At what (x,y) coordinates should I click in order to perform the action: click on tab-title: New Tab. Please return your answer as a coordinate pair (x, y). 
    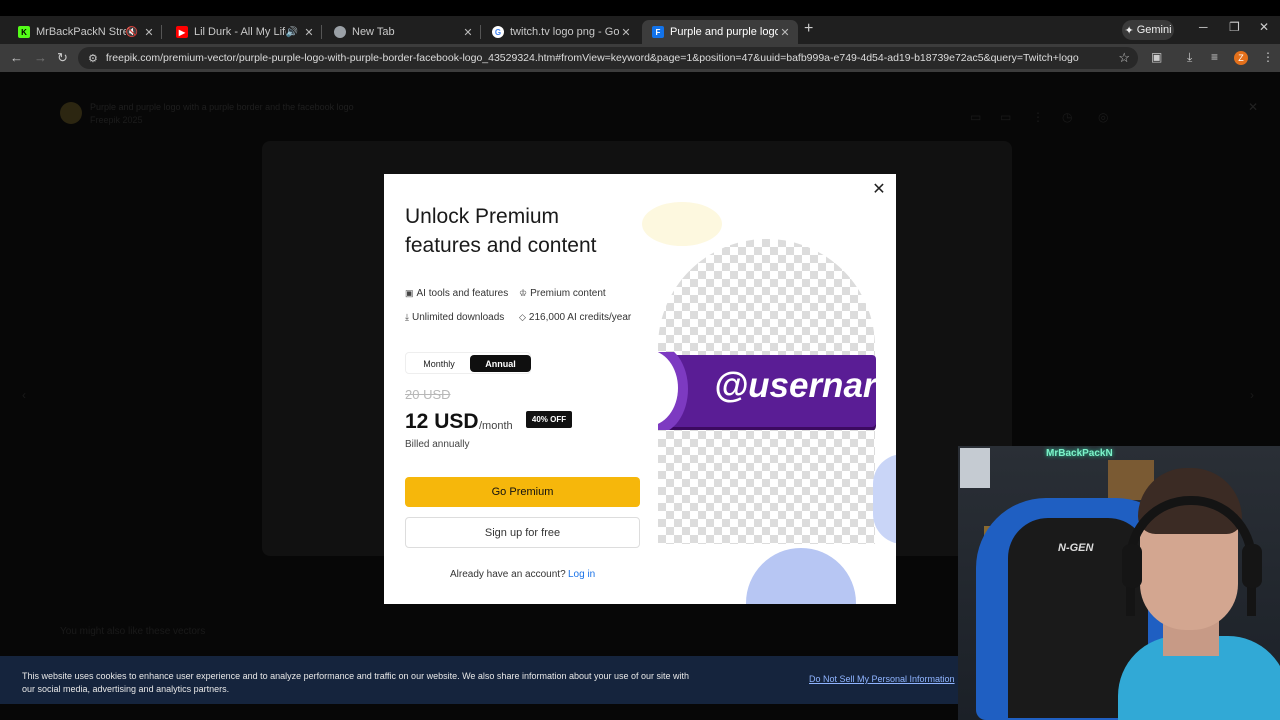
    Looking at the image, I should click on (373, 32).